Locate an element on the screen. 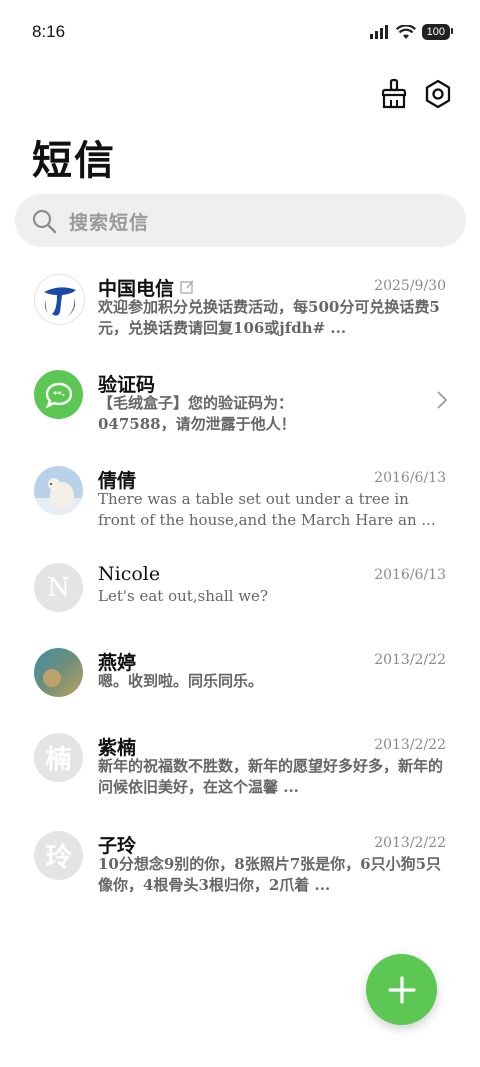 Image resolution: width=480 pixels, height=1067 pixels. chevron-right-icon is located at coordinates (442, 400).